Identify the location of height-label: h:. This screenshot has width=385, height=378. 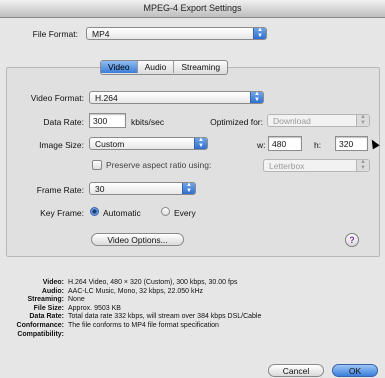
(318, 145).